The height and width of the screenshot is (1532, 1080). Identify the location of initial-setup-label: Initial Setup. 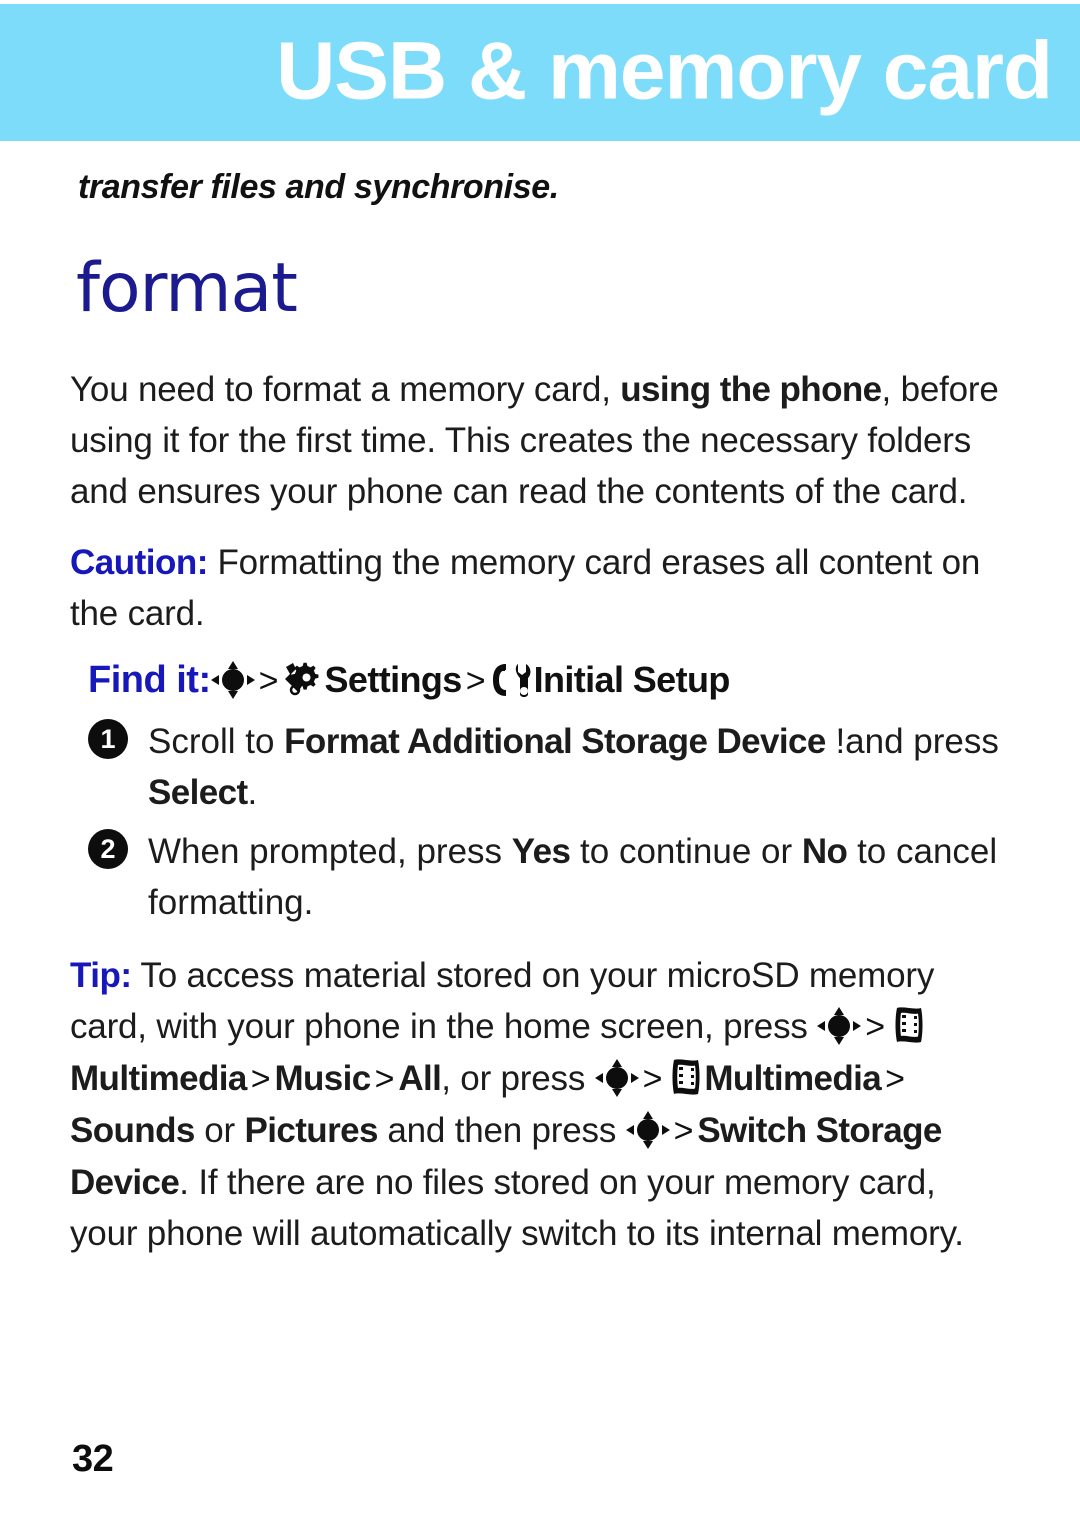
(632, 679).